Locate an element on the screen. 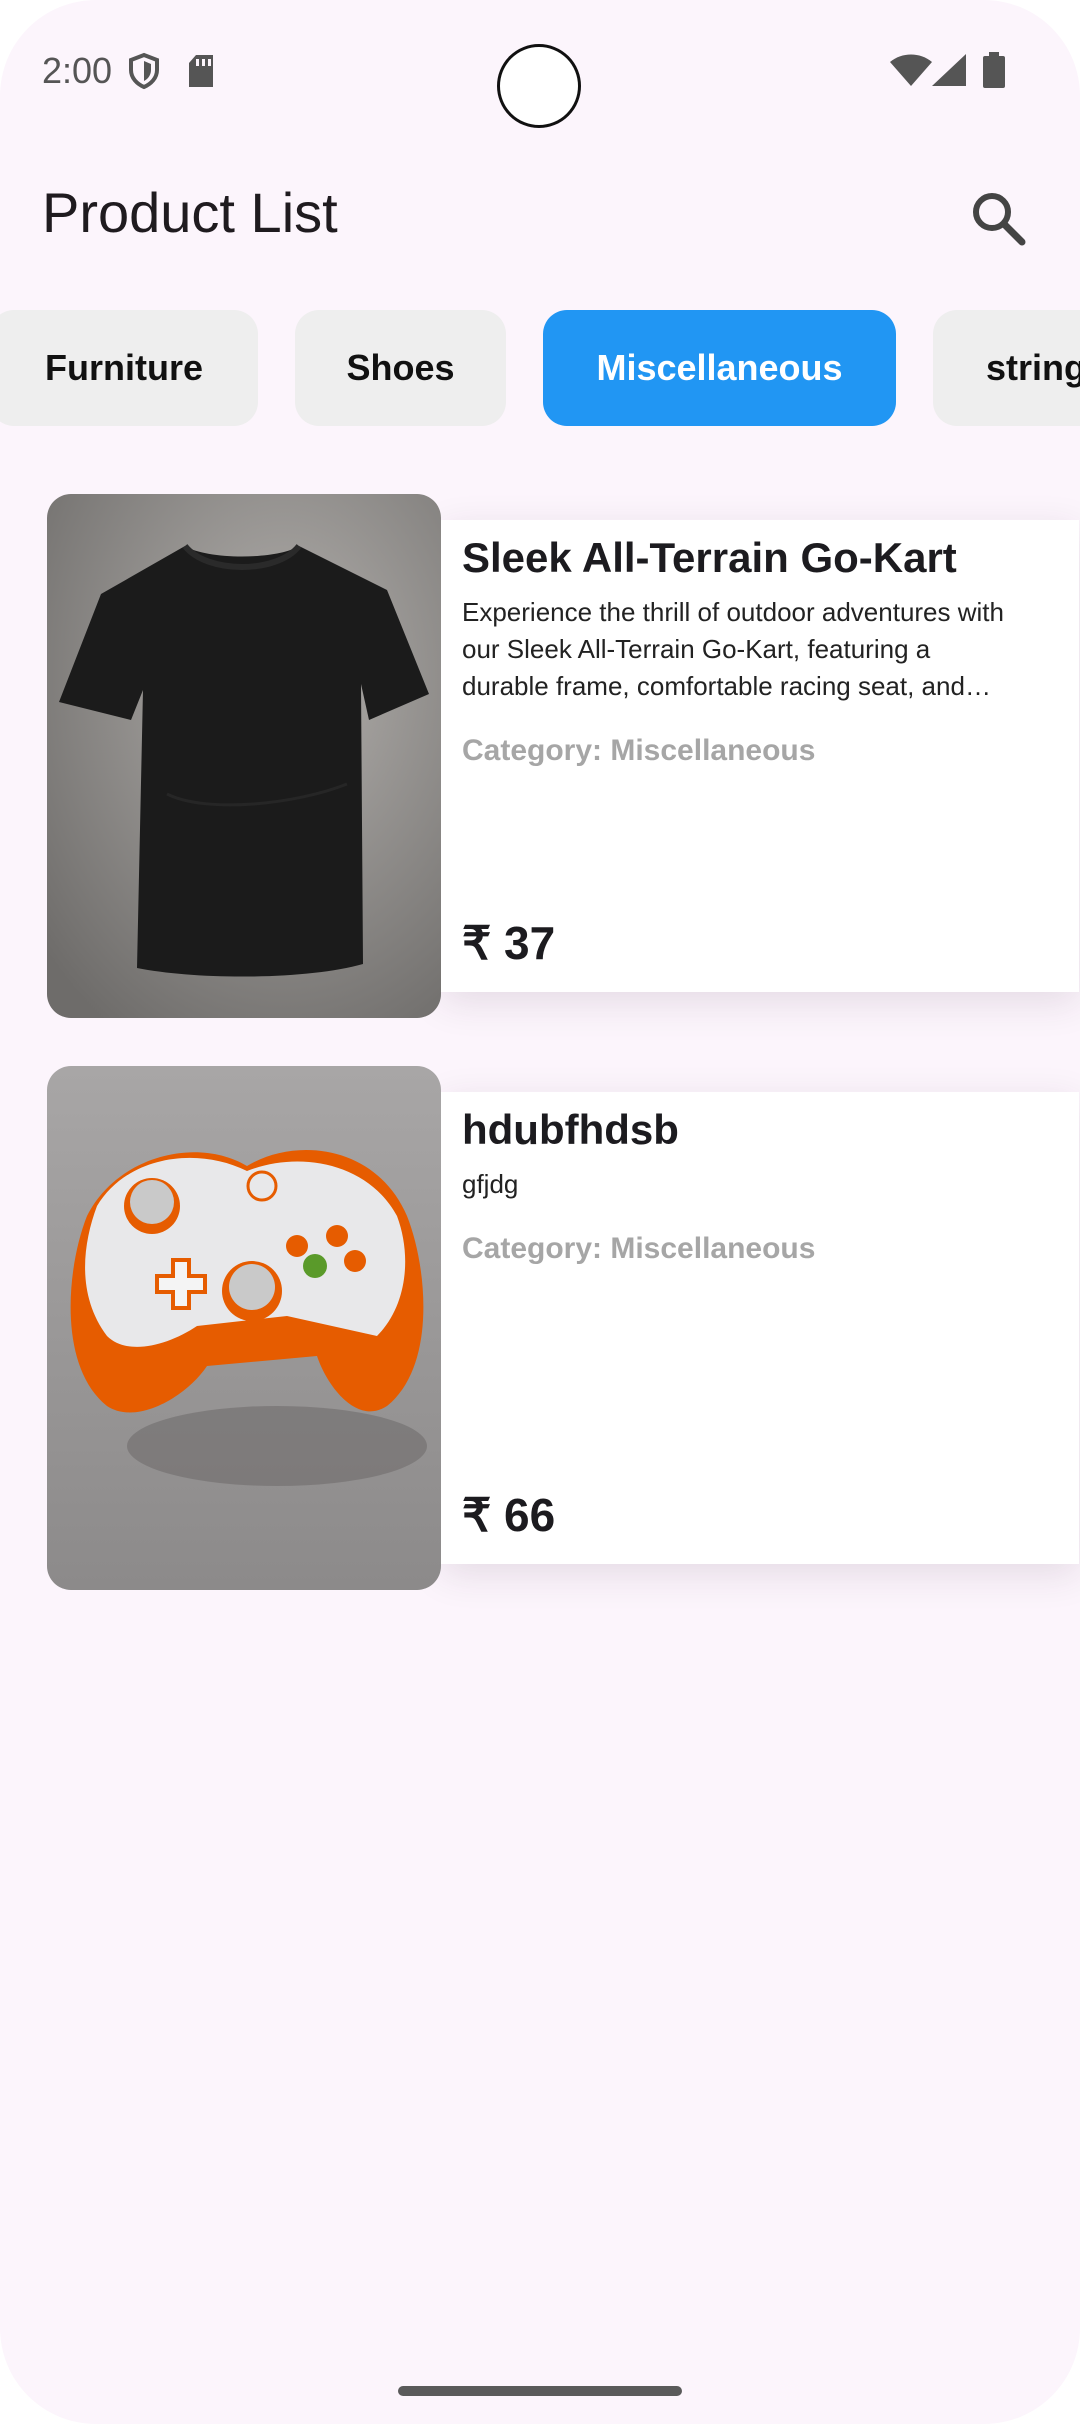 Image resolution: width=1080 pixels, height=2424 pixels. chip-string: string is located at coordinates (1006, 368).